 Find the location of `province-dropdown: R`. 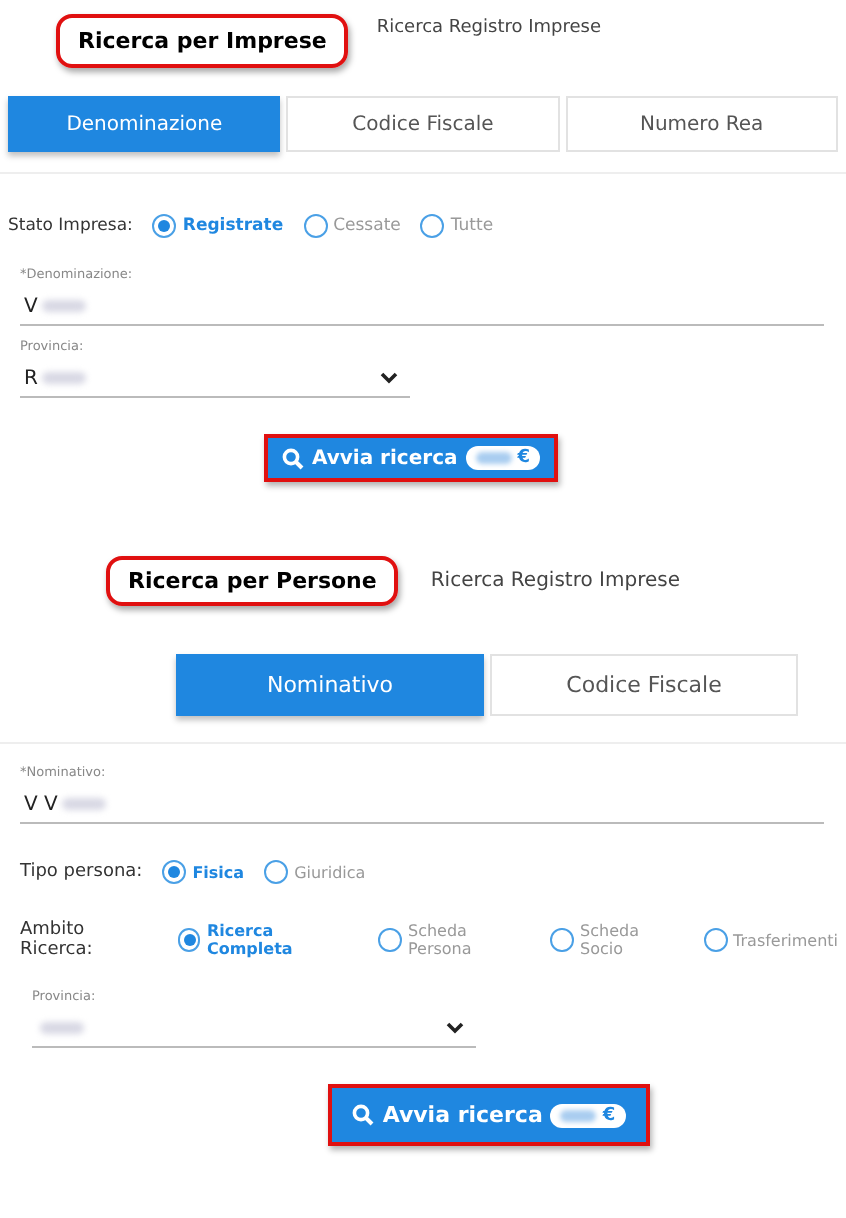

province-dropdown: R is located at coordinates (215, 379).